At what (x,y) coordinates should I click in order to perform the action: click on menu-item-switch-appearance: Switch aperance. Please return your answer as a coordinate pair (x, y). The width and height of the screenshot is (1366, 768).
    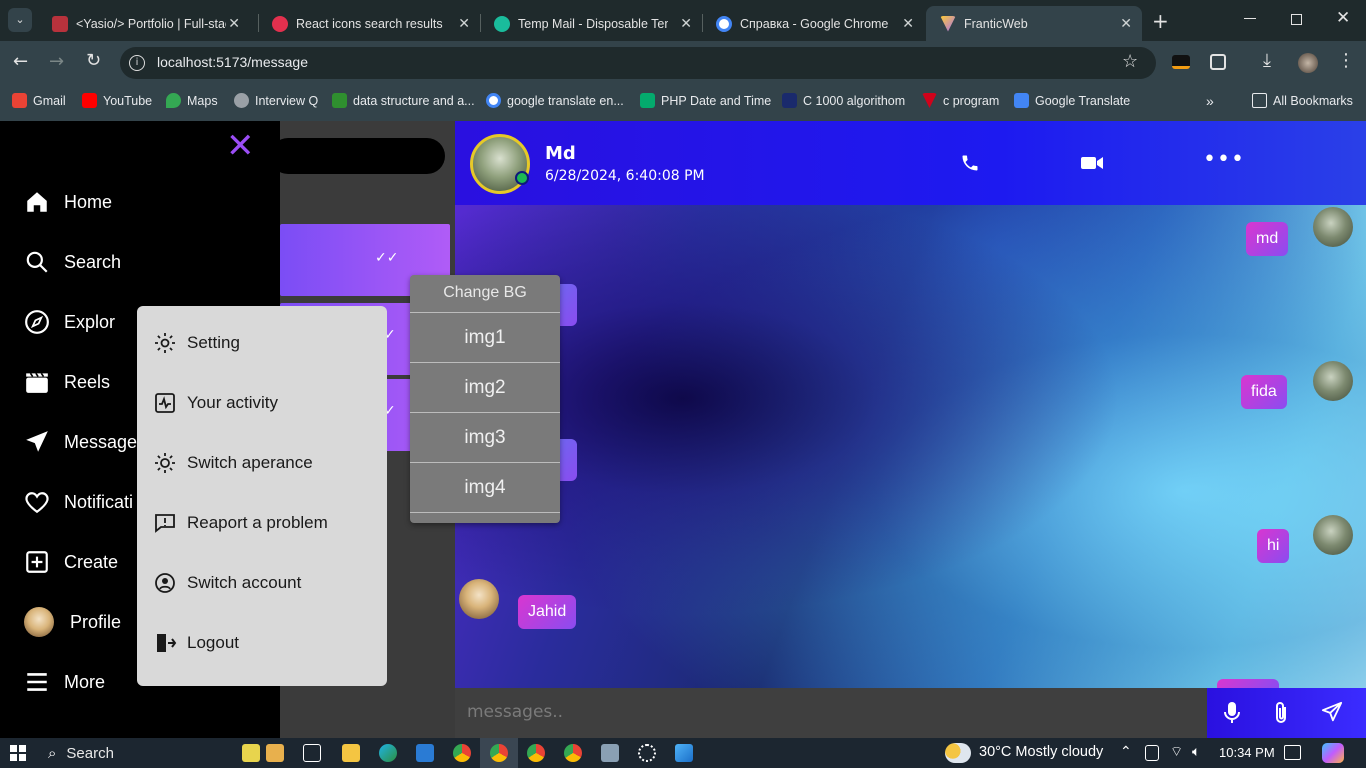
    Looking at the image, I should click on (233, 463).